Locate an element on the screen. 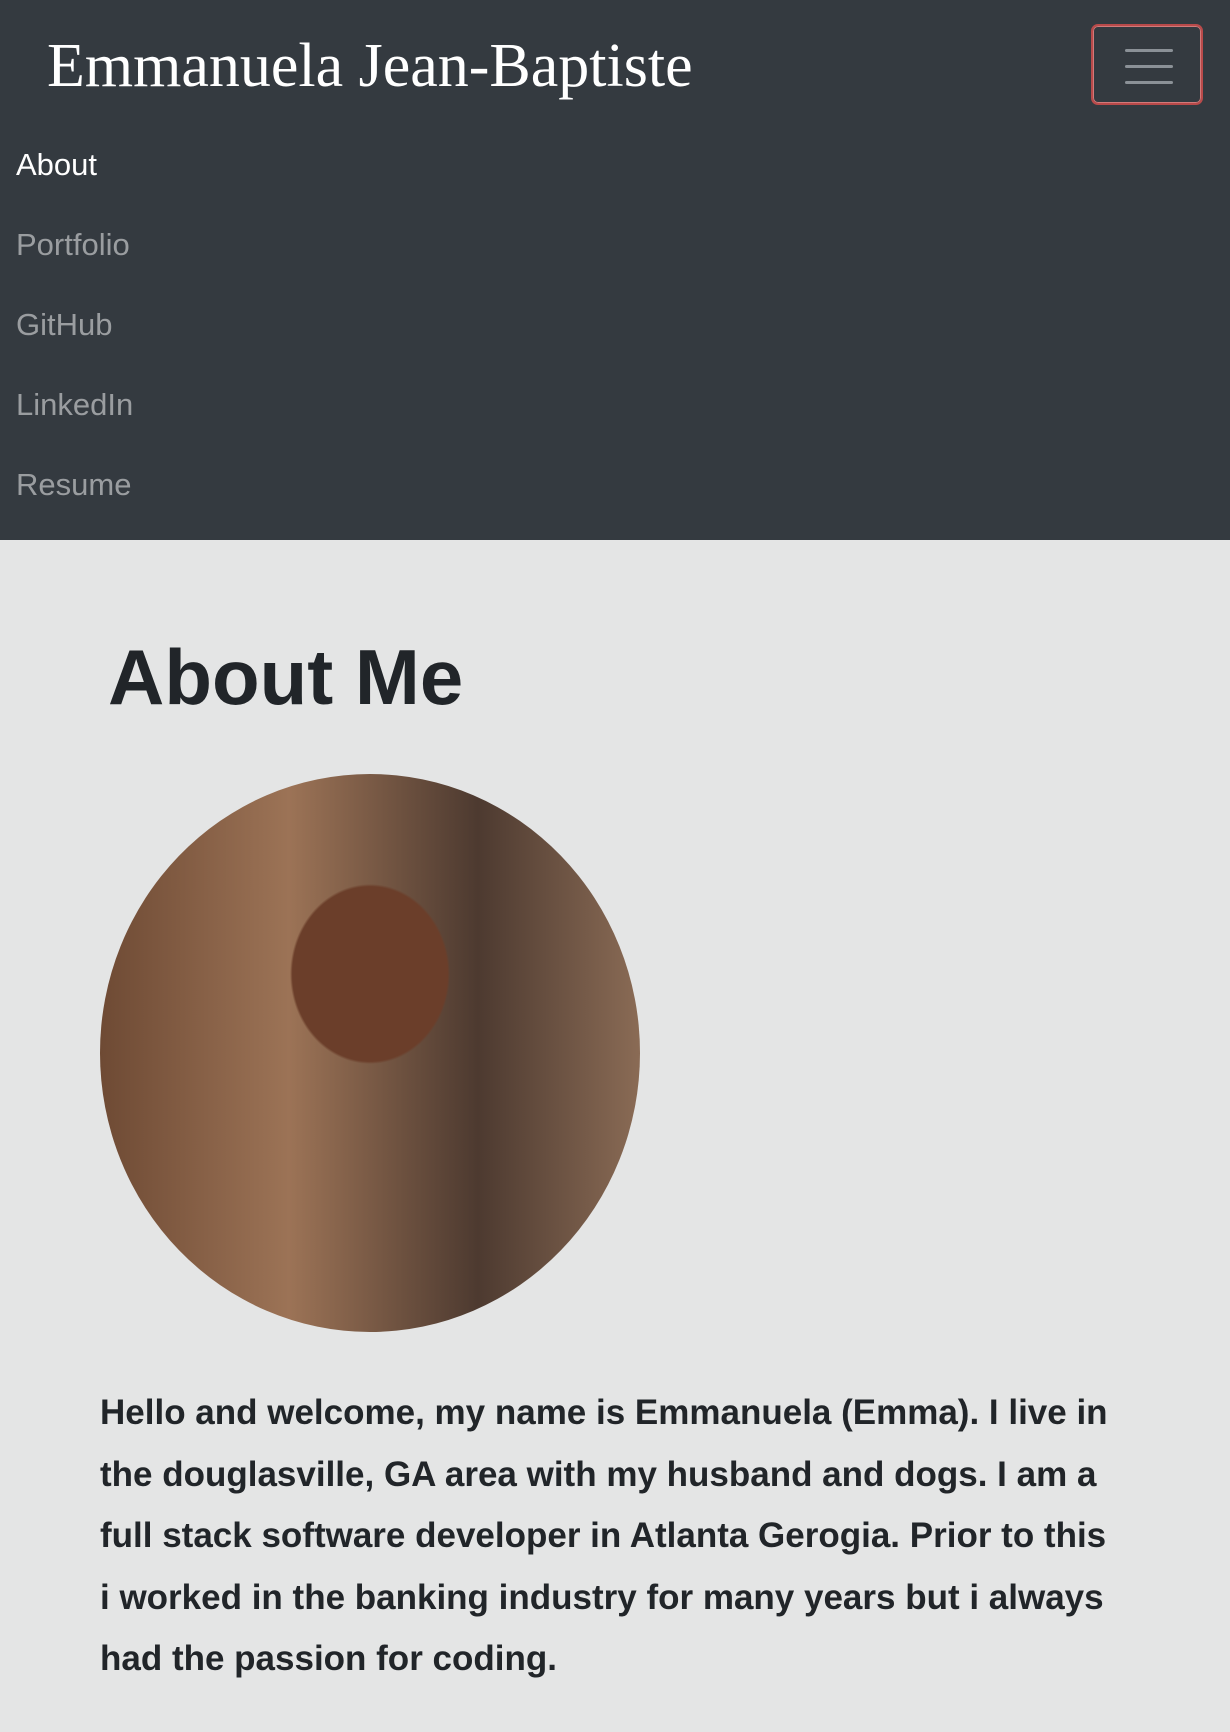 This screenshot has height=1732, width=1230. nav-link-about: About is located at coordinates (74, 180).